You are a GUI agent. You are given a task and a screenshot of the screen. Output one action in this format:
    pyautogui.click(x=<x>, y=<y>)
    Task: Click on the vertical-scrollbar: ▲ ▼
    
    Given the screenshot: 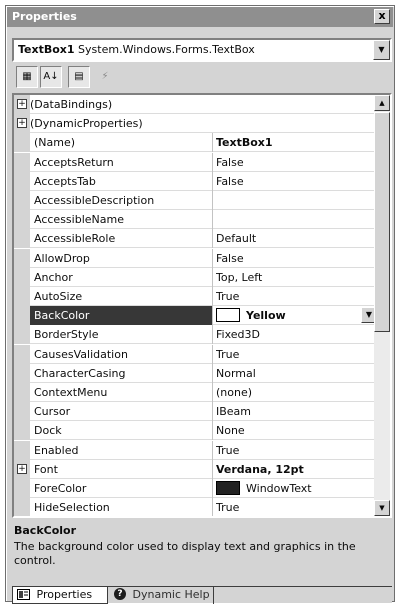 What is the action you would take?
    pyautogui.click(x=382, y=305)
    